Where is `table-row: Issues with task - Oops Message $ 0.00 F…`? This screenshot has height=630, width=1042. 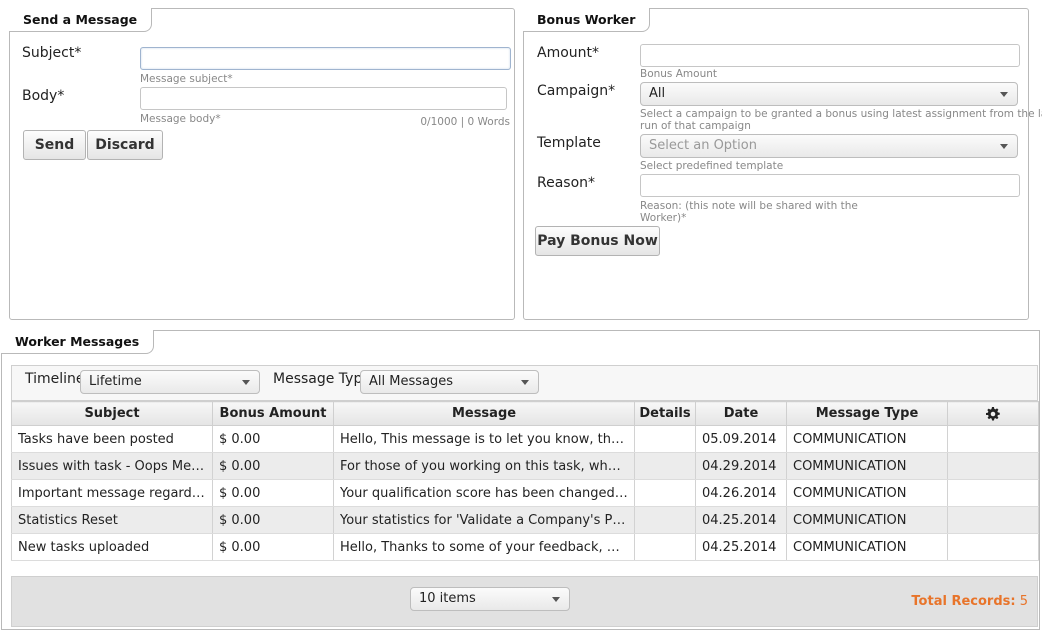
table-row: Issues with task - Oops Message $ 0.00 F… is located at coordinates (525, 466).